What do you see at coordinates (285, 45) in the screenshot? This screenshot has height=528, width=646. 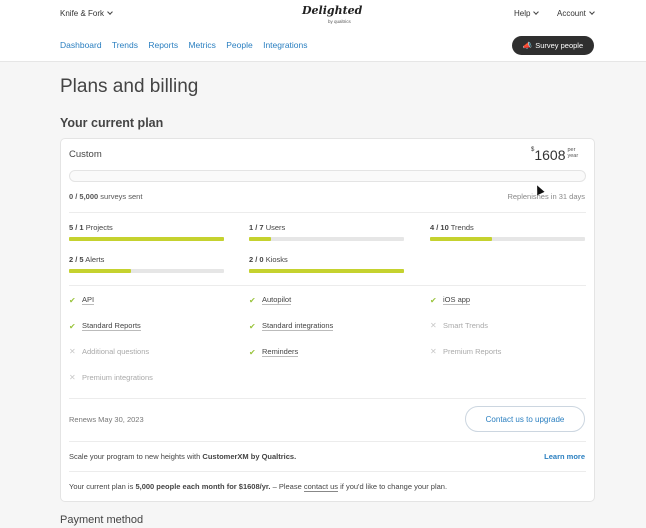 I see `nav-integrations: Integrations` at bounding box center [285, 45].